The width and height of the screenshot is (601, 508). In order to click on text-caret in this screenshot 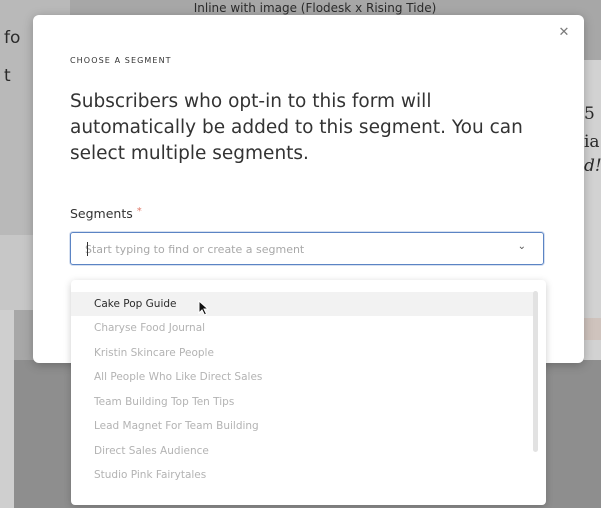, I will do `click(87, 249)`.